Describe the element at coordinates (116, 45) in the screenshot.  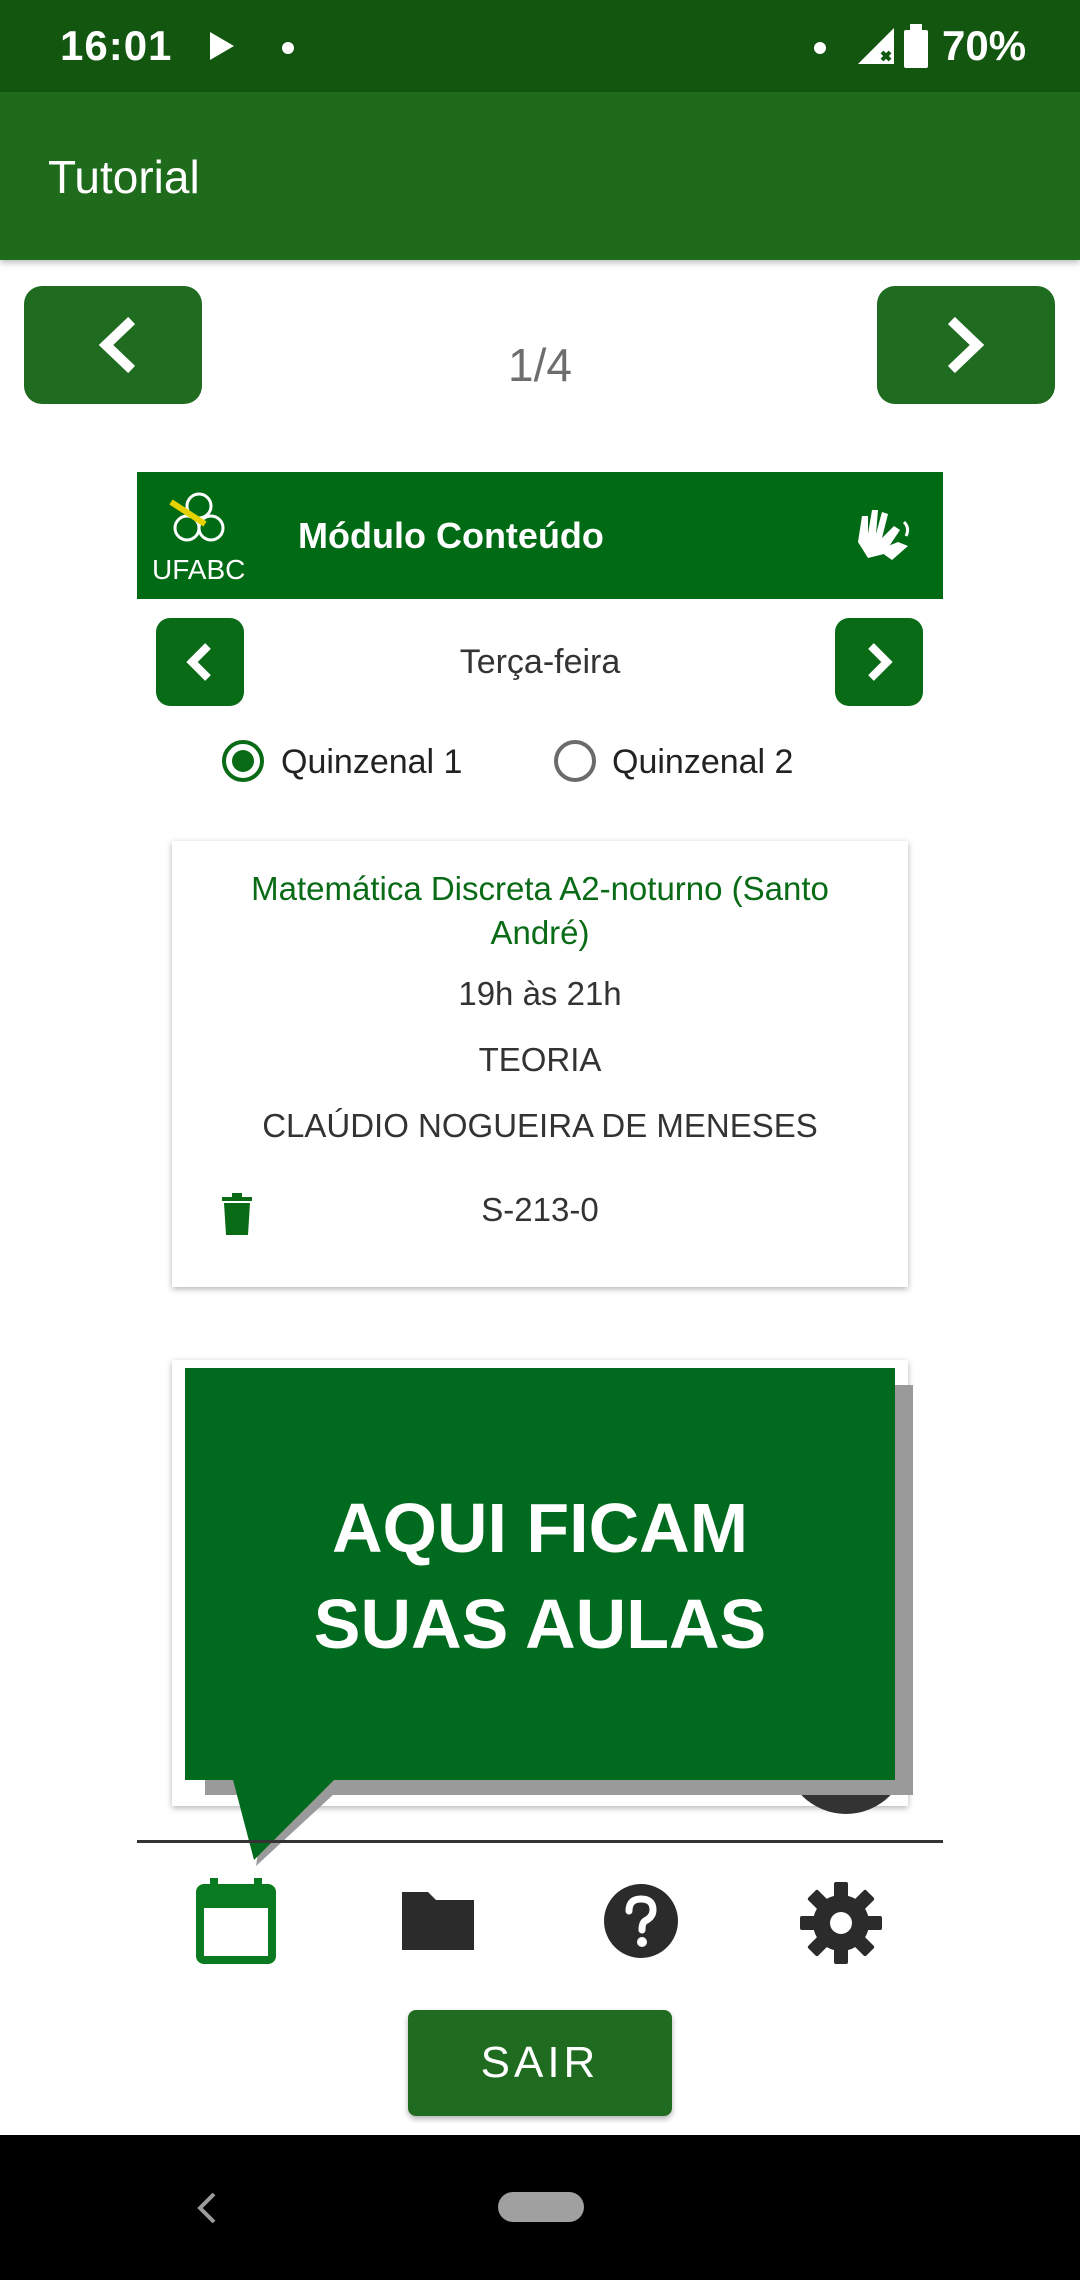
I see `status-time: 16:01` at that location.